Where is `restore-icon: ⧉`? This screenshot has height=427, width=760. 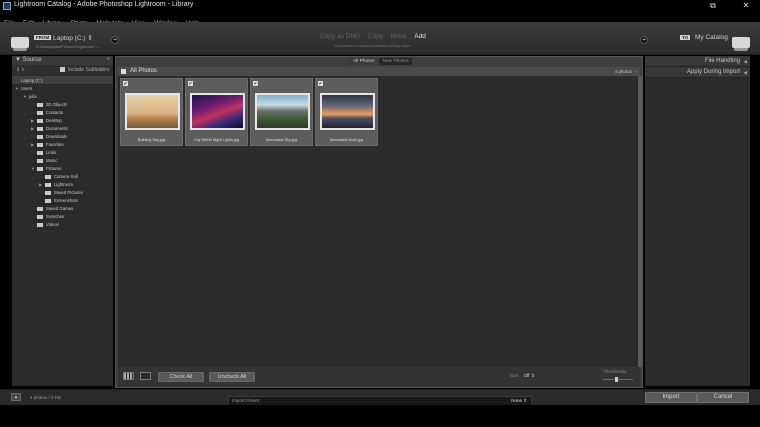
restore-icon: ⧉ is located at coordinates (713, 6).